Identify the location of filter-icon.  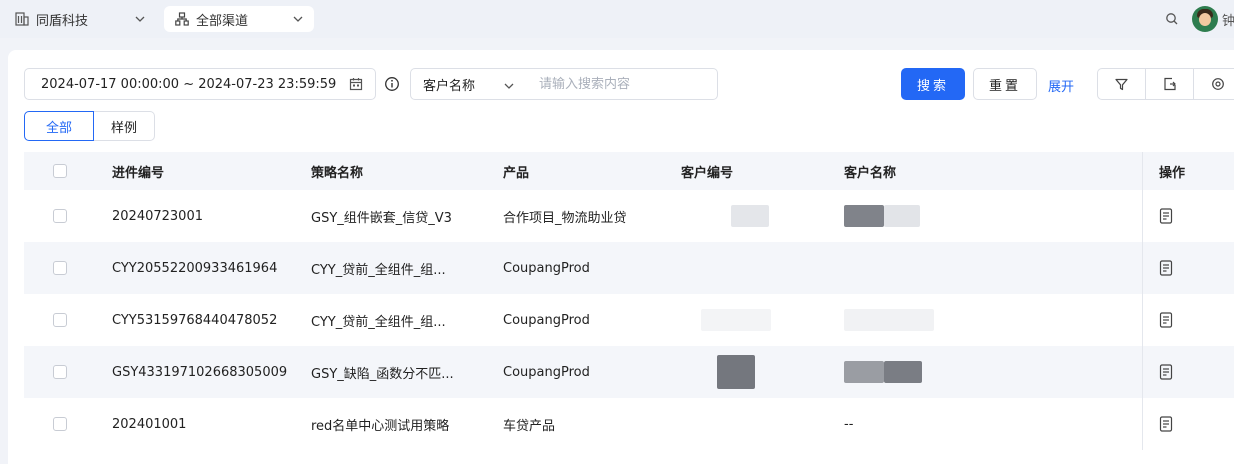
(1122, 84).